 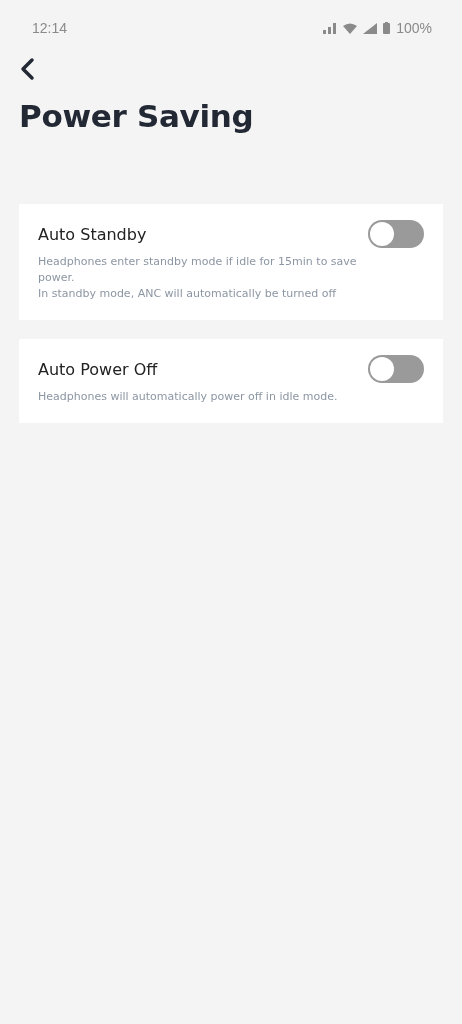 I want to click on wifi-icon, so click(x=350, y=28).